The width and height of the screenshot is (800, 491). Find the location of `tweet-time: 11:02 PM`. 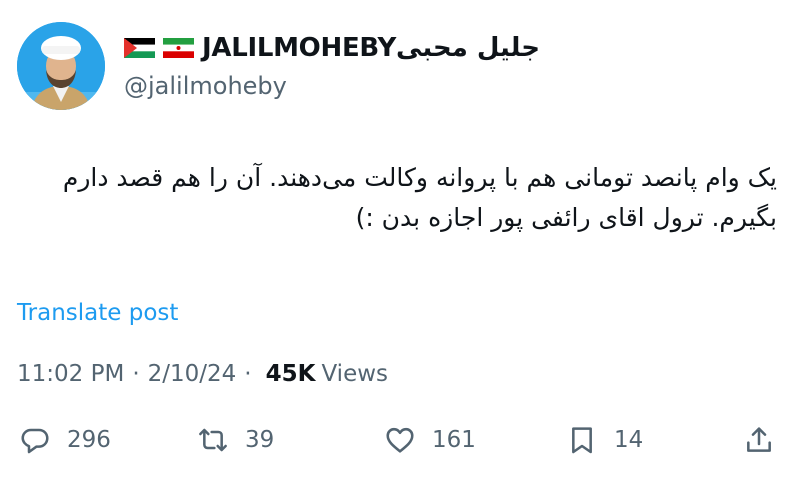

tweet-time: 11:02 PM is located at coordinates (70, 374).